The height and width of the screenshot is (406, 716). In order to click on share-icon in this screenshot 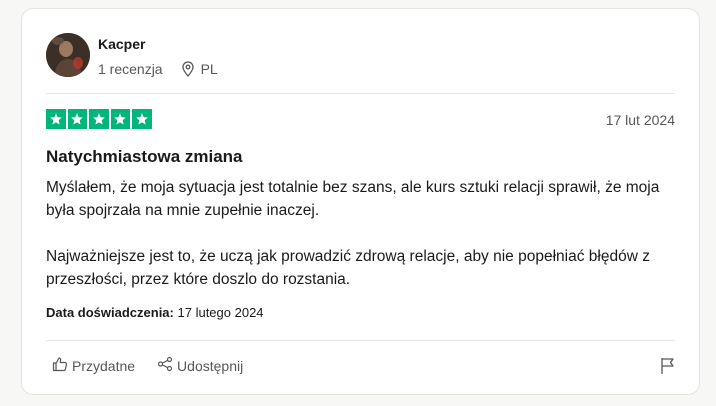, I will do `click(167, 365)`.